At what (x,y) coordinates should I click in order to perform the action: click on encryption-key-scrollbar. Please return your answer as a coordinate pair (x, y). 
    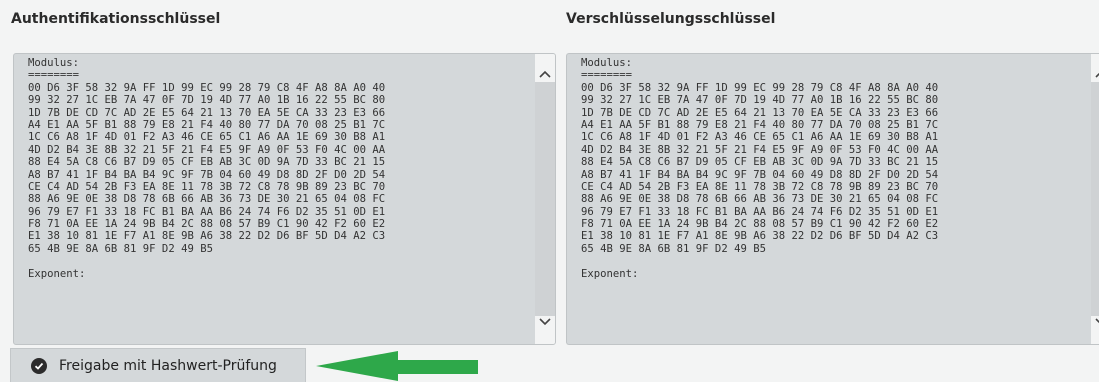
    Looking at the image, I should click on (1095, 199).